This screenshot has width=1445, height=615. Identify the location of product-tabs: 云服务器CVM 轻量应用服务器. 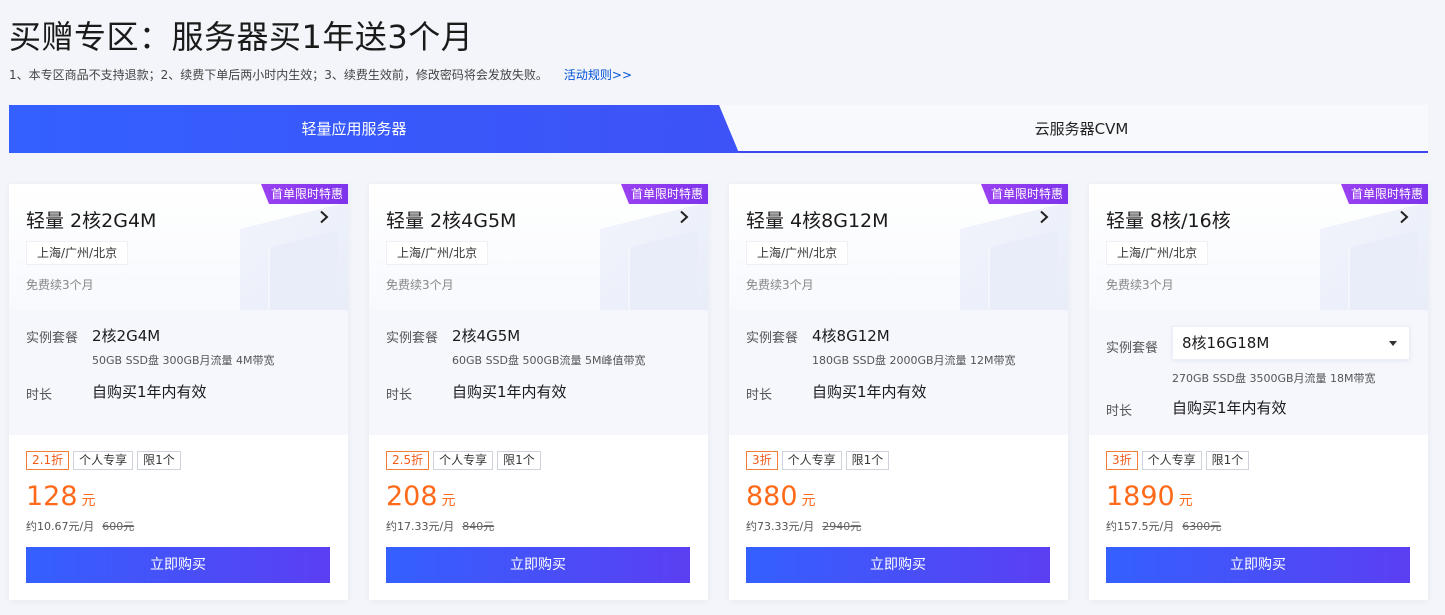
(718, 129).